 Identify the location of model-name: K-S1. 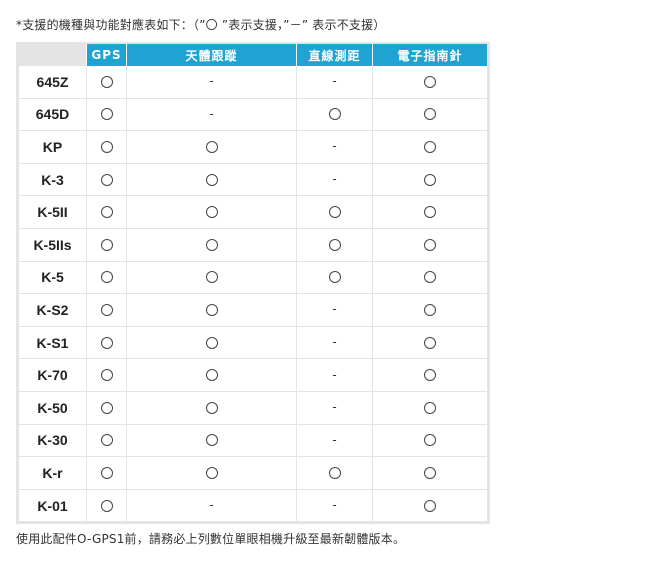
(53, 343).